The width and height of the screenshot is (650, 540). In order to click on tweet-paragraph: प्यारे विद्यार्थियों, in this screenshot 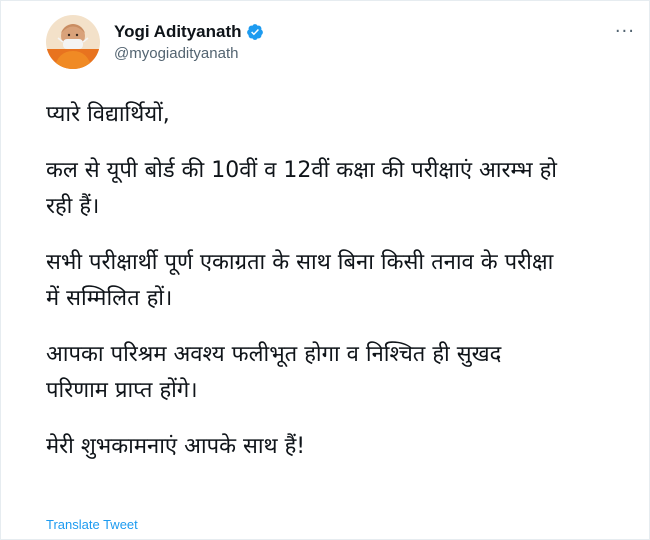, I will do `click(108, 114)`.